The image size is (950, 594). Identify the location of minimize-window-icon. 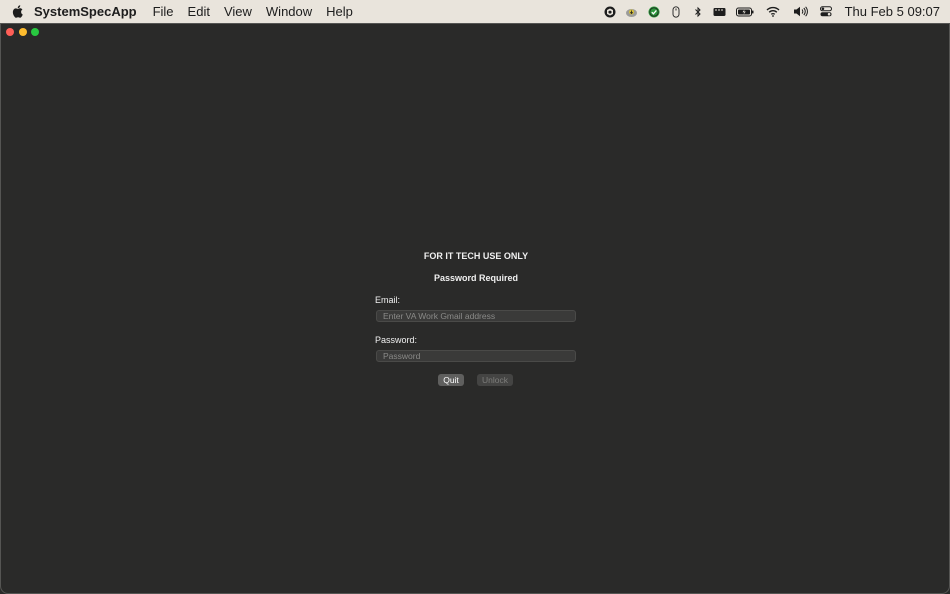
(22, 32).